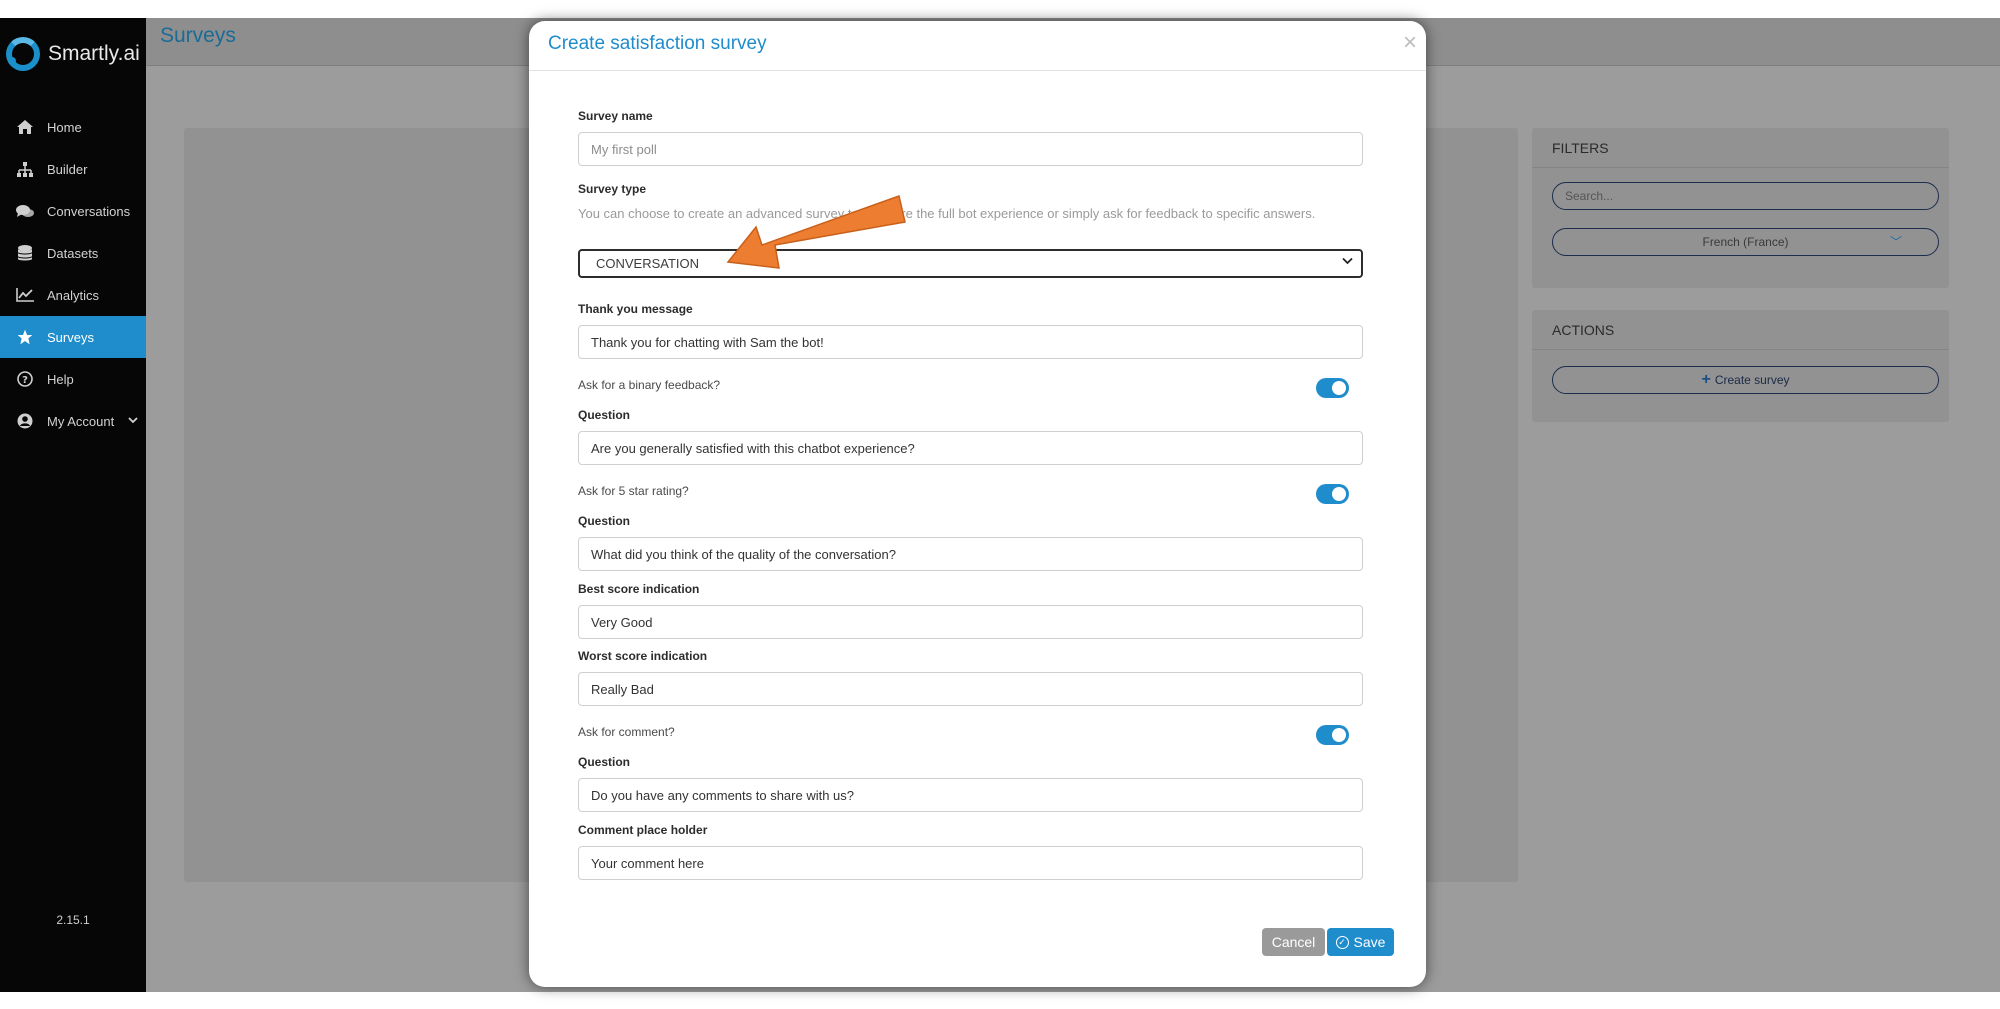 The width and height of the screenshot is (2000, 1009). What do you see at coordinates (89, 211) in the screenshot?
I see `sidebar-item-label: Conversations` at bounding box center [89, 211].